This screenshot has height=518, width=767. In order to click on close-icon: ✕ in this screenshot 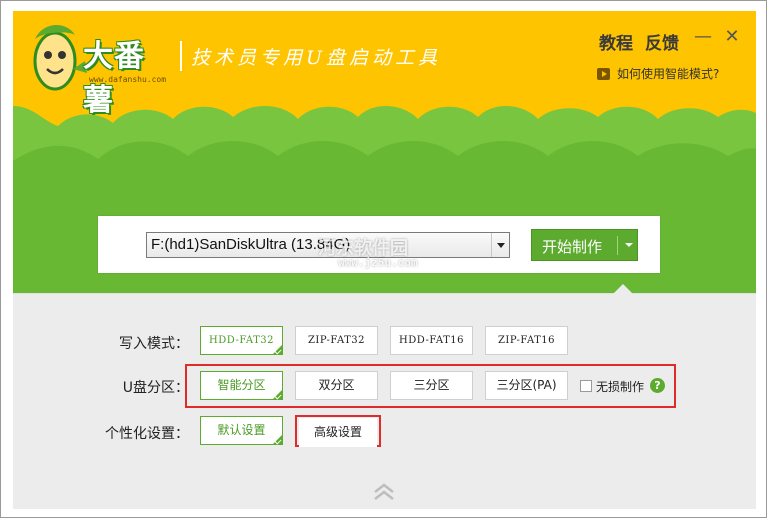, I will do `click(732, 37)`.